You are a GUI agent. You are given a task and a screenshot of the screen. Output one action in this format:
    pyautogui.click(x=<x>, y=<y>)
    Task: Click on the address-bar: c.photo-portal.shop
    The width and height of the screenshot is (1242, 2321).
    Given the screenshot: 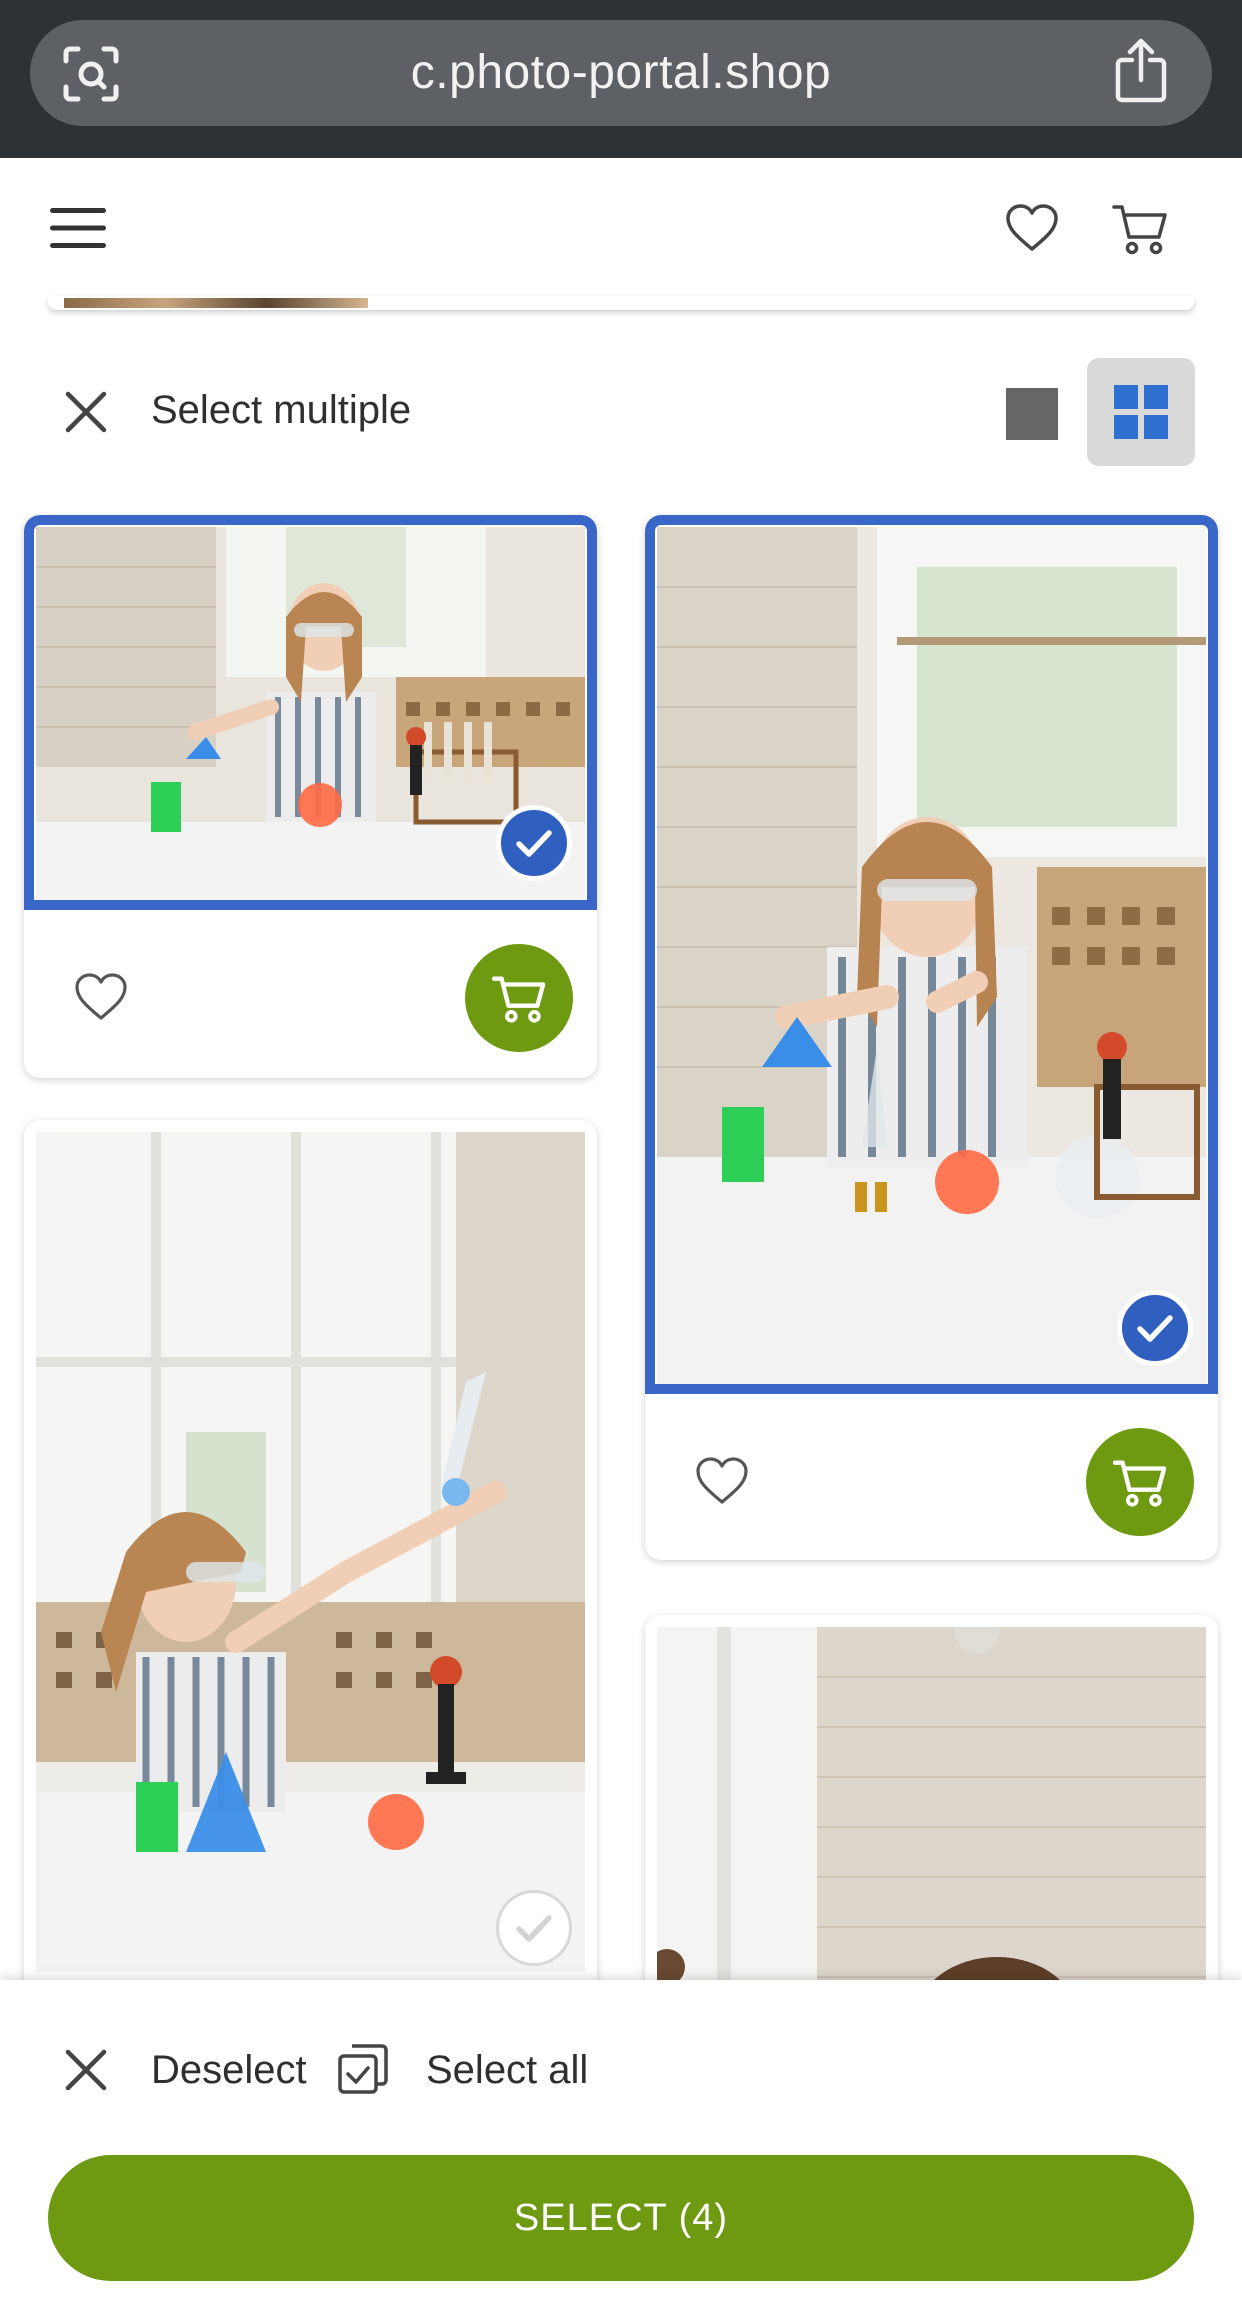 What is the action you would take?
    pyautogui.click(x=621, y=73)
    